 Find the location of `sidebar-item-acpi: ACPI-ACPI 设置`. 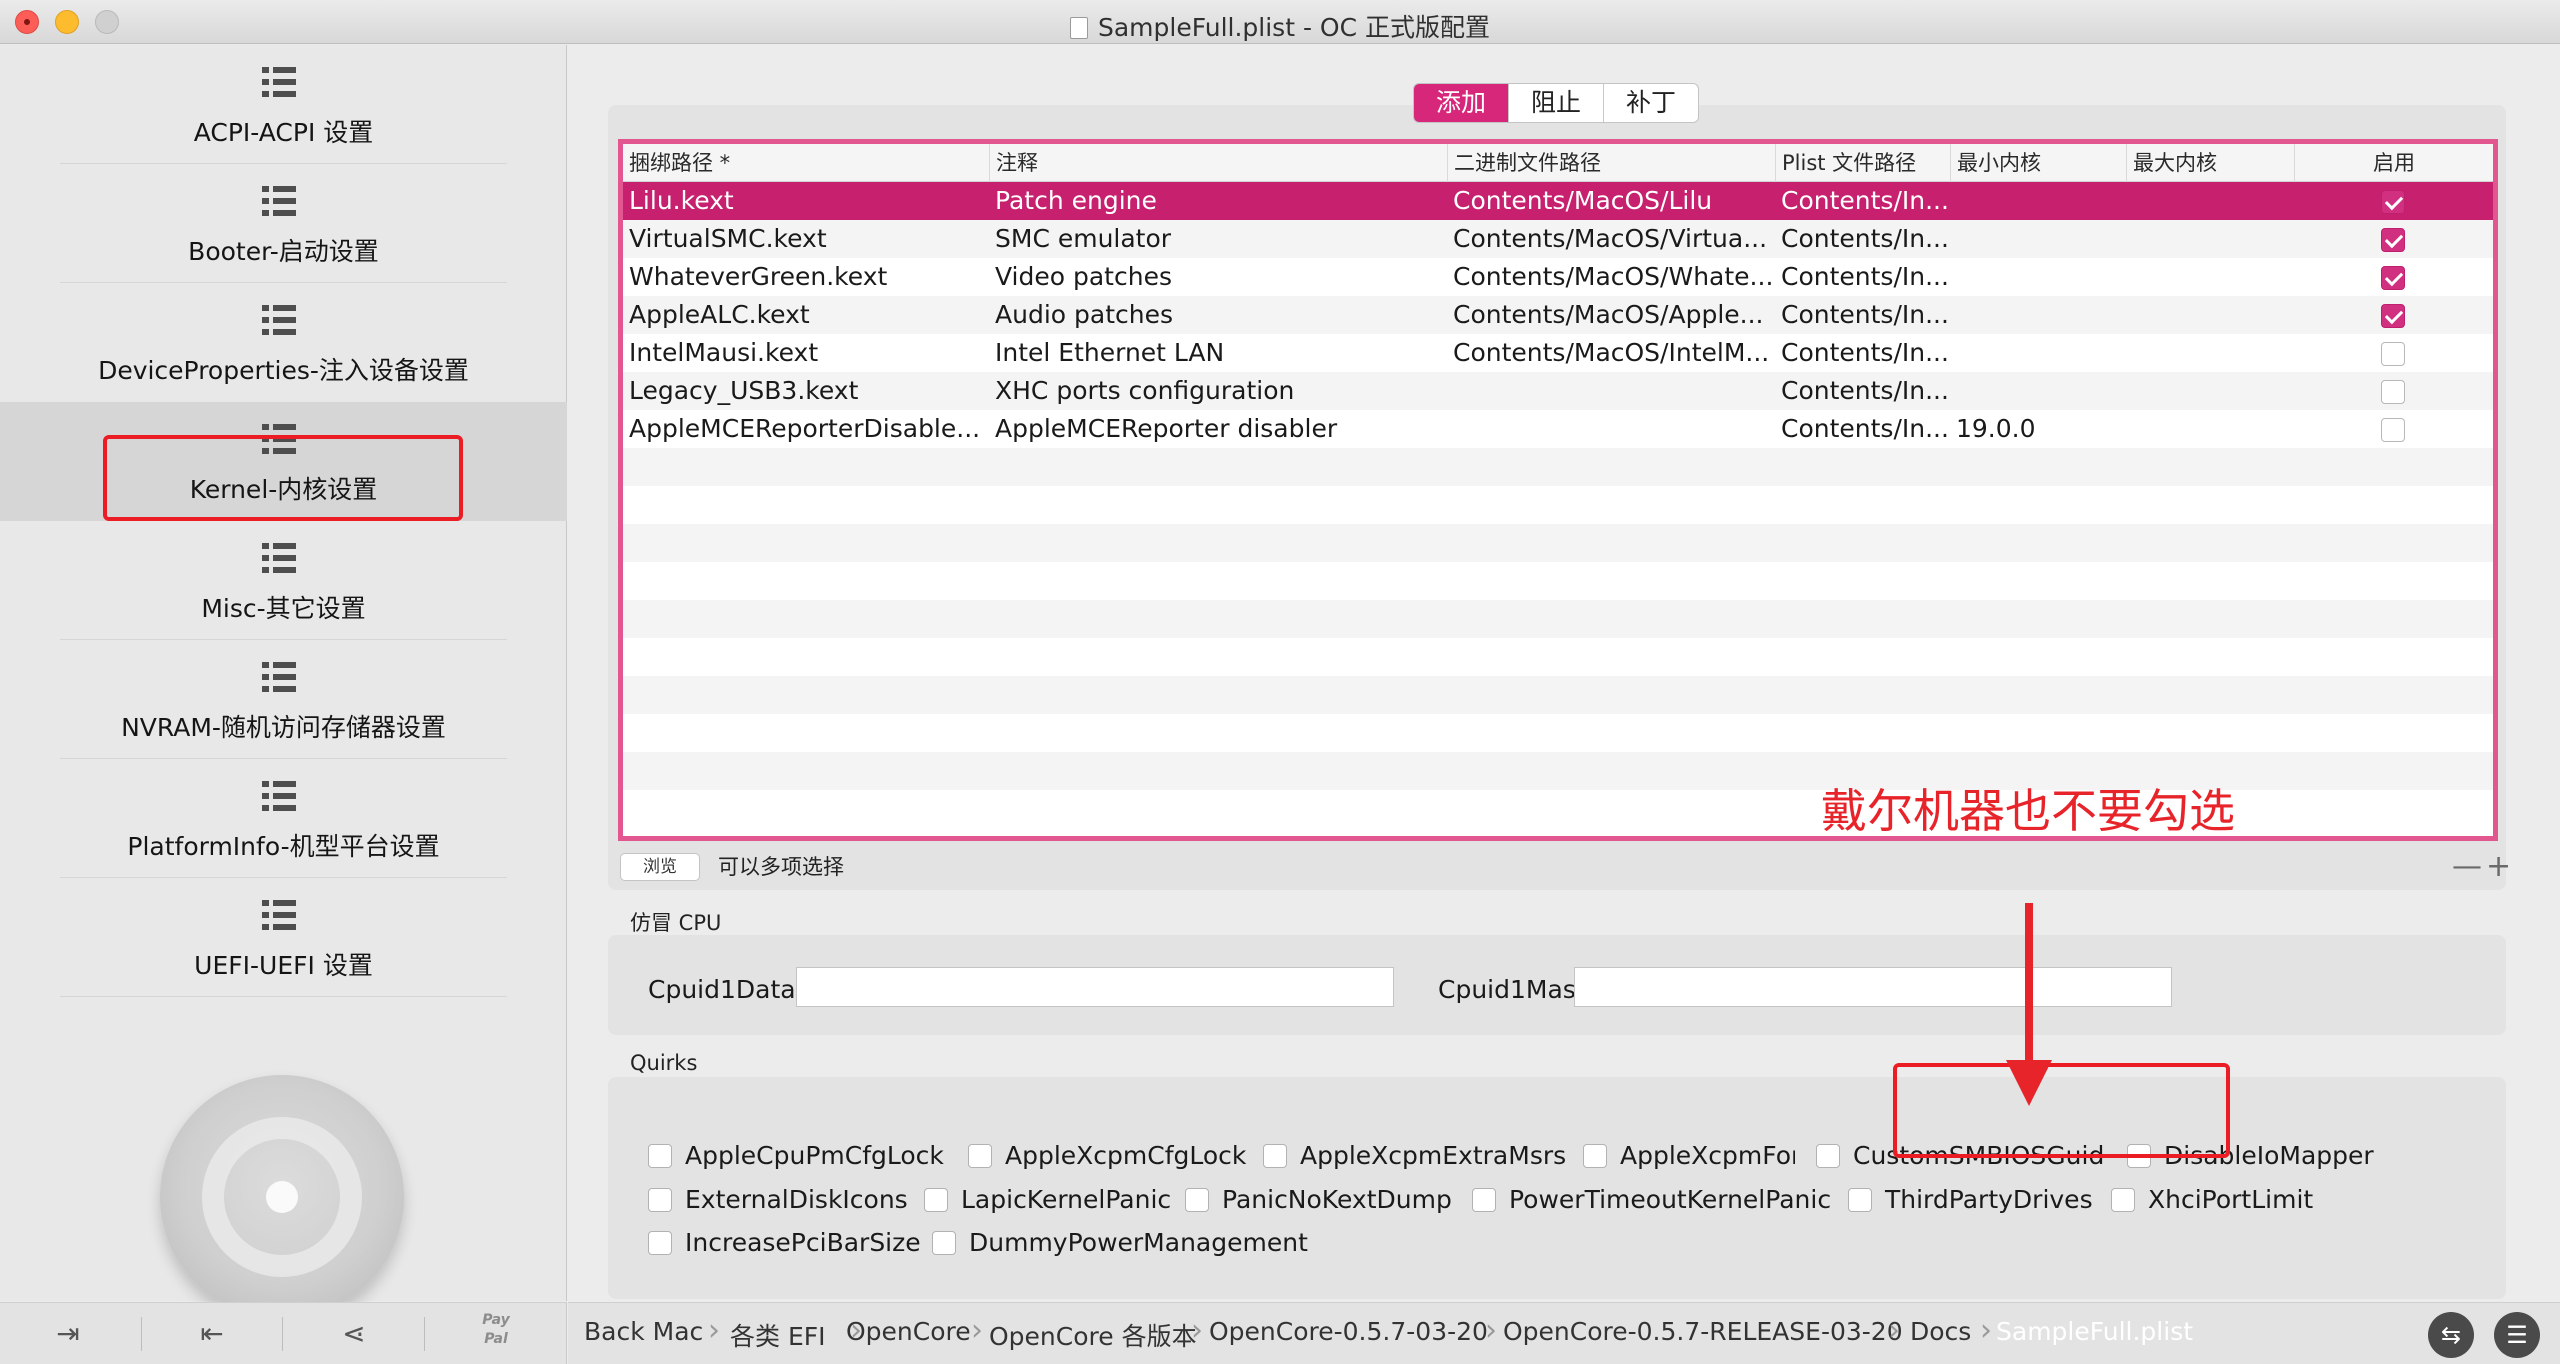

sidebar-item-acpi: ACPI-ACPI 设置 is located at coordinates (283, 104).